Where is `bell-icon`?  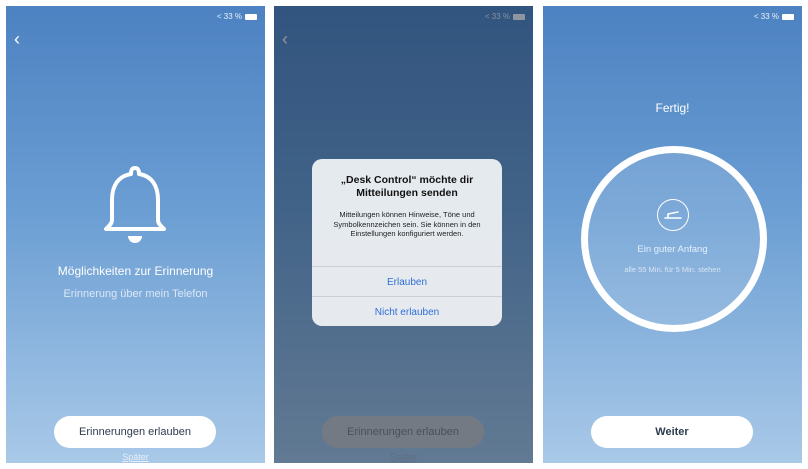
bell-icon is located at coordinates (135, 204).